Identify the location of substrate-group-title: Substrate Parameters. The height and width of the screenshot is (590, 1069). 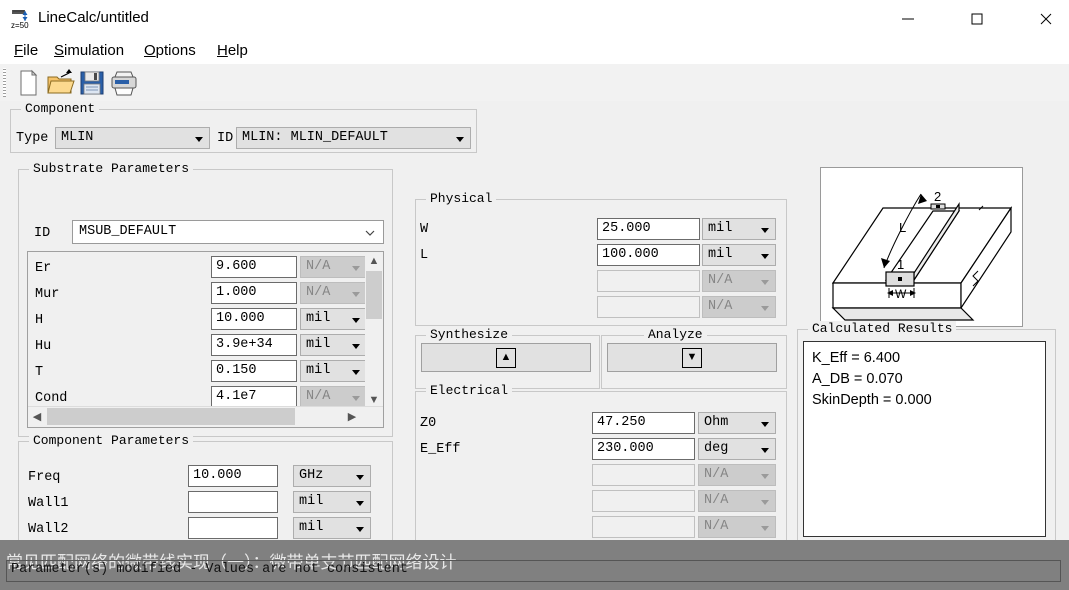
(111, 168).